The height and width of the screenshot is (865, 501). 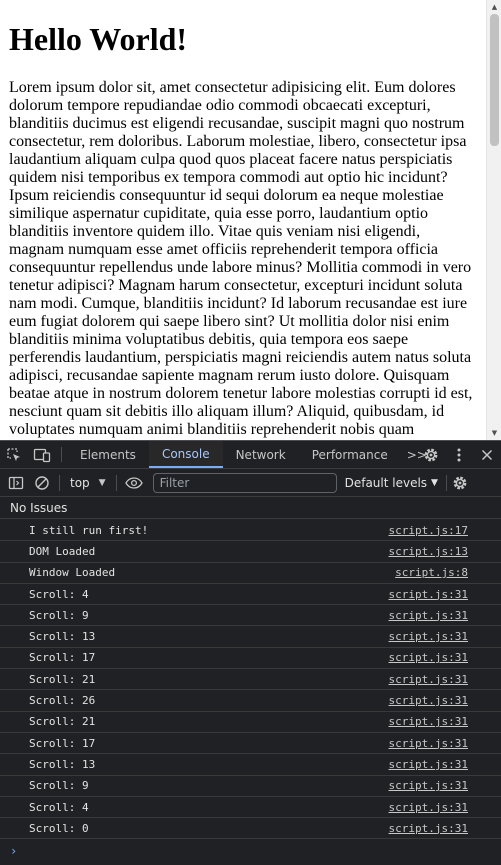 I want to click on tab-performance: Performance, so click(x=350, y=454).